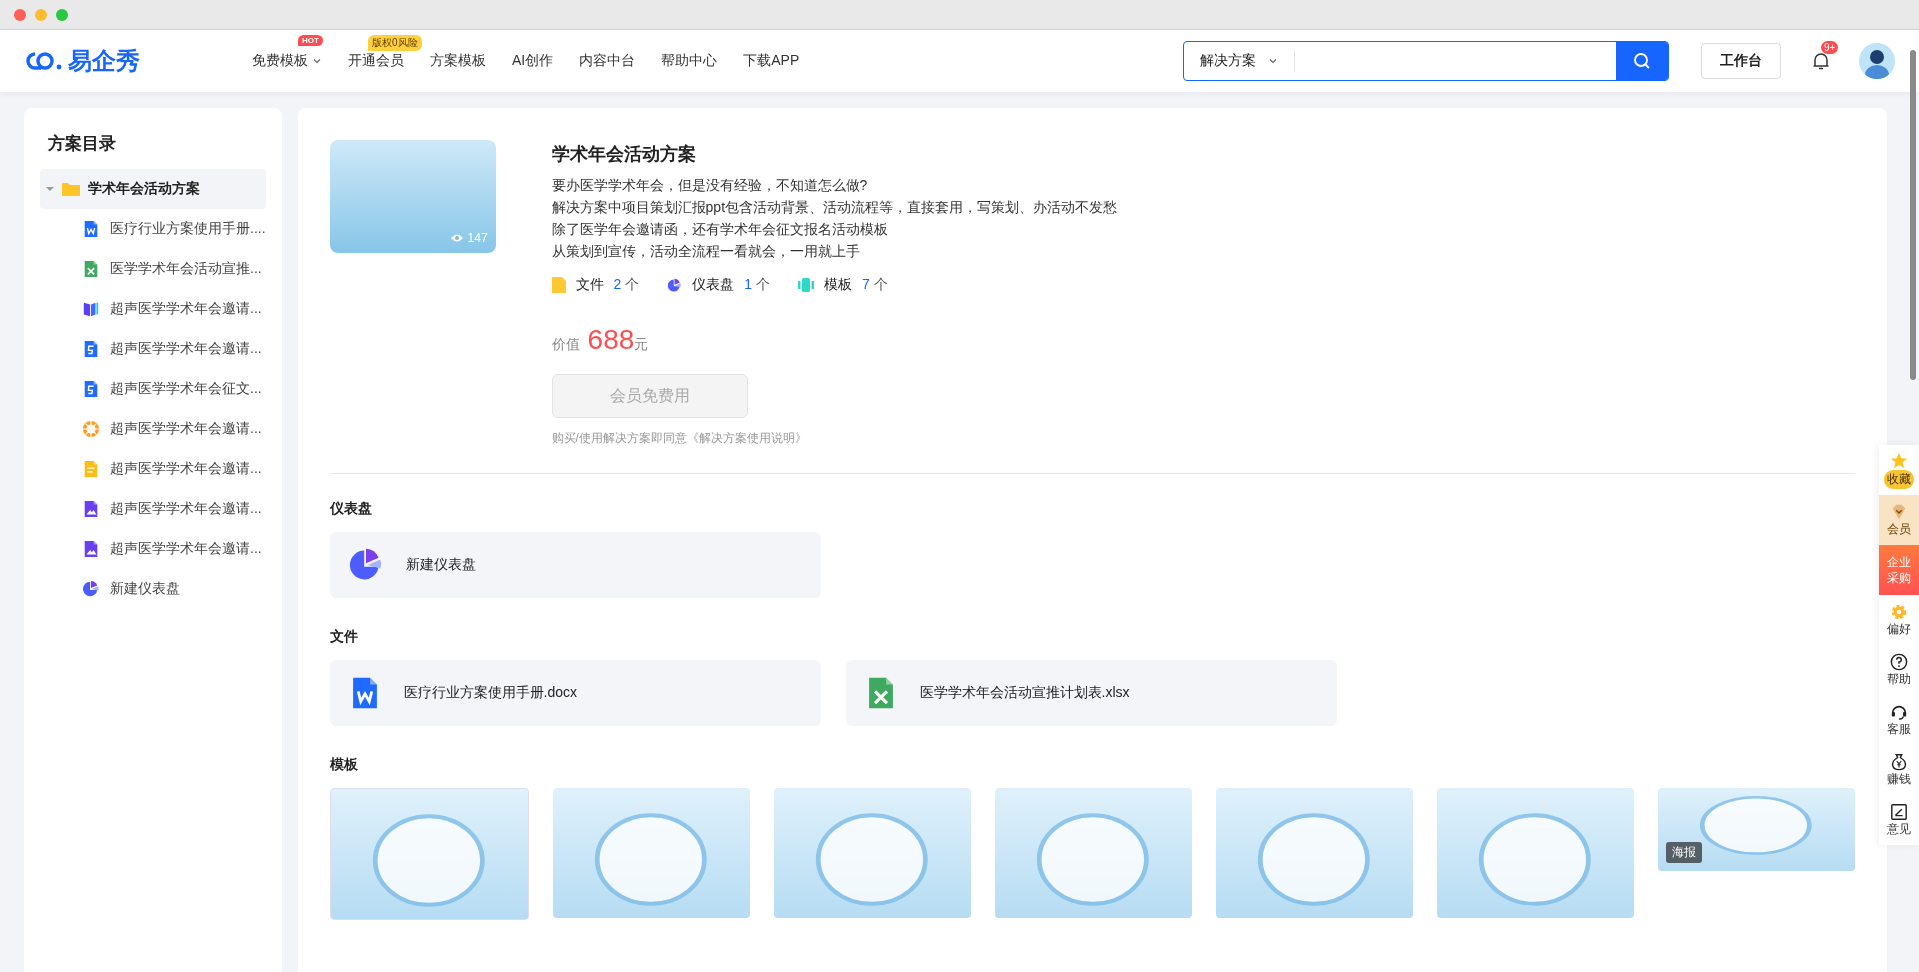 The image size is (1919, 972). Describe the element at coordinates (344, 637) in the screenshot. I see `section-title: 文件` at that location.